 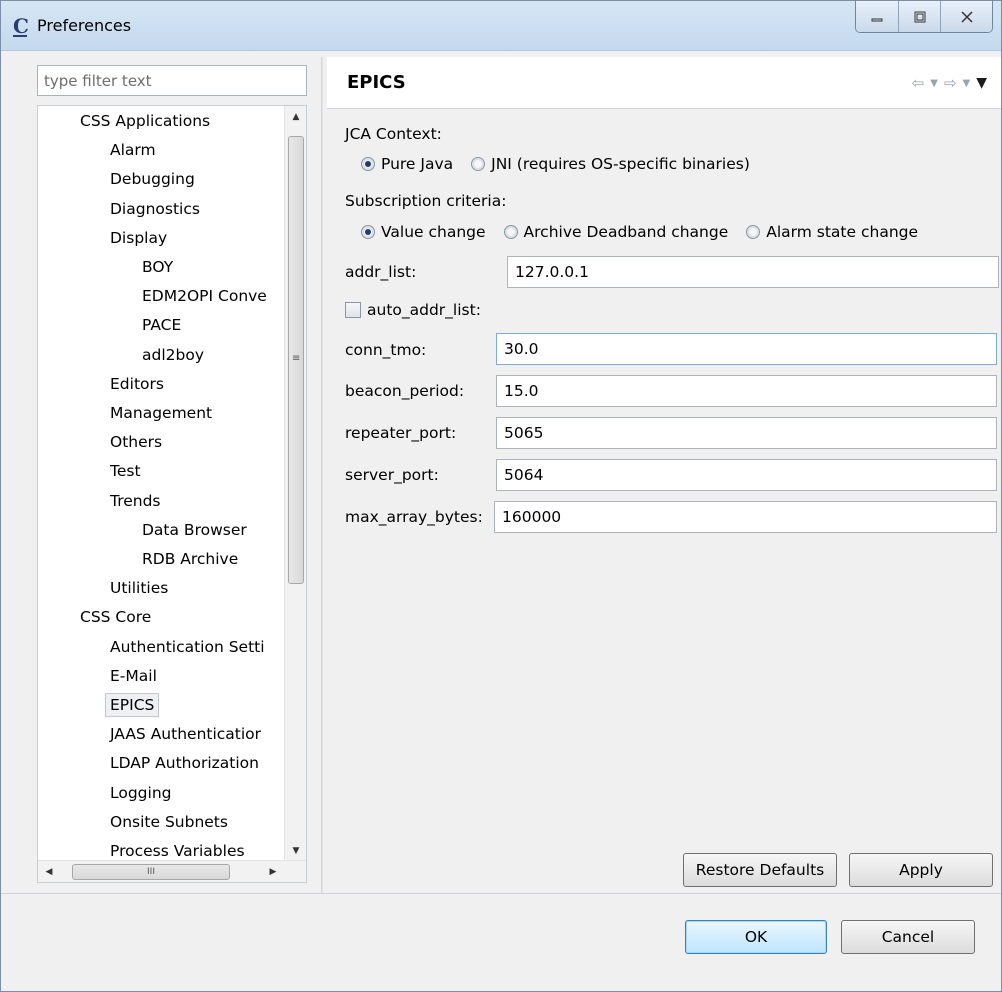 I want to click on radio-pure-java: Pure Java, so click(x=407, y=164).